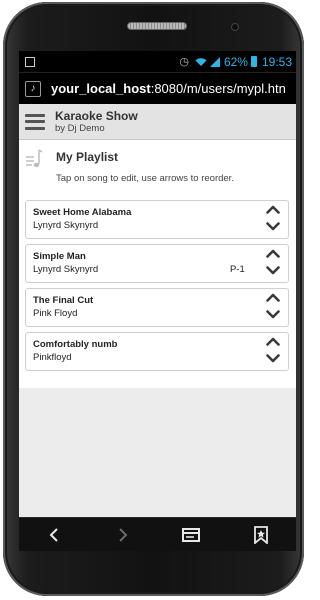  What do you see at coordinates (59, 256) in the screenshot?
I see `song-title: Simple Man` at bounding box center [59, 256].